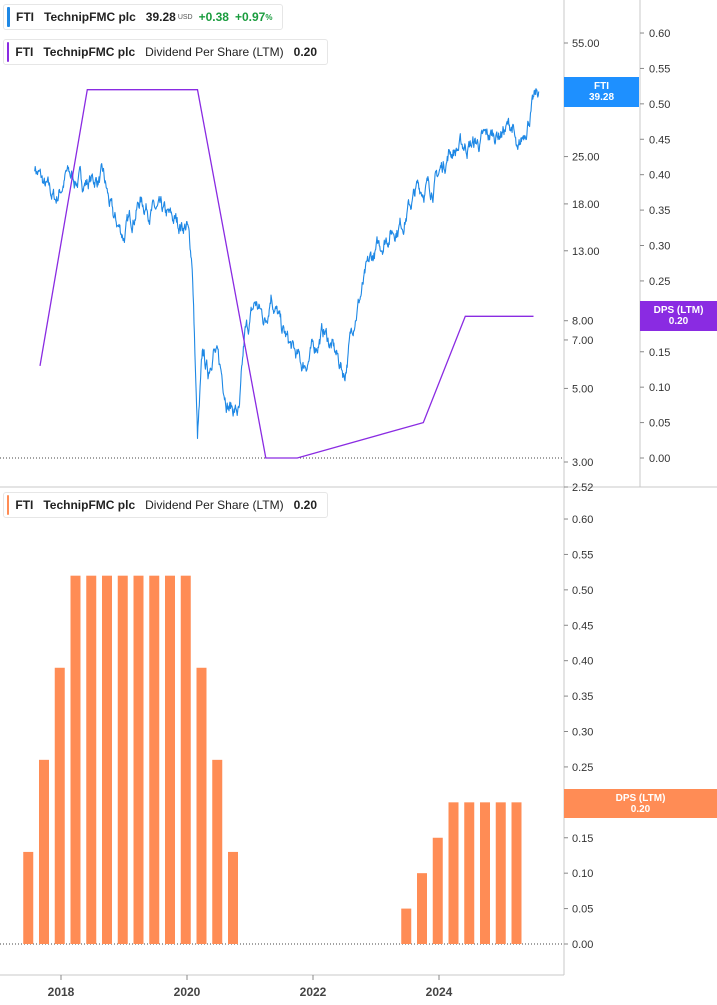 This screenshot has width=717, height=1005. I want to click on dps-top-last-tag: DPS (LTM) 0.20, so click(678, 316).